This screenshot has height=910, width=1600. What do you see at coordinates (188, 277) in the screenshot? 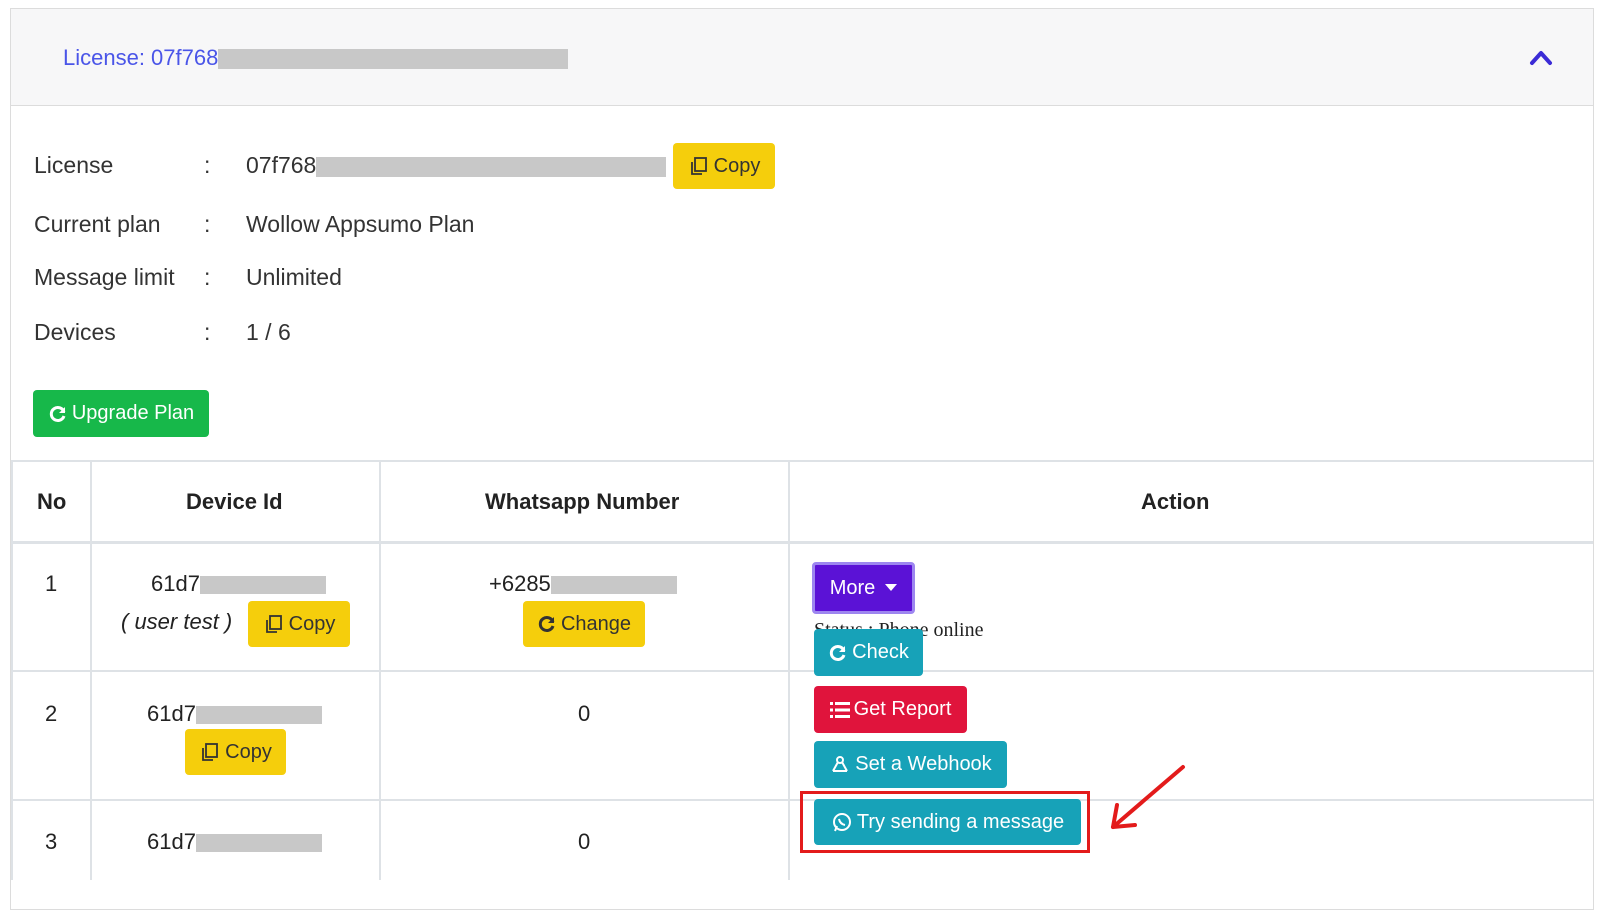
I see `limit-row: Message limit: Unlimited` at bounding box center [188, 277].